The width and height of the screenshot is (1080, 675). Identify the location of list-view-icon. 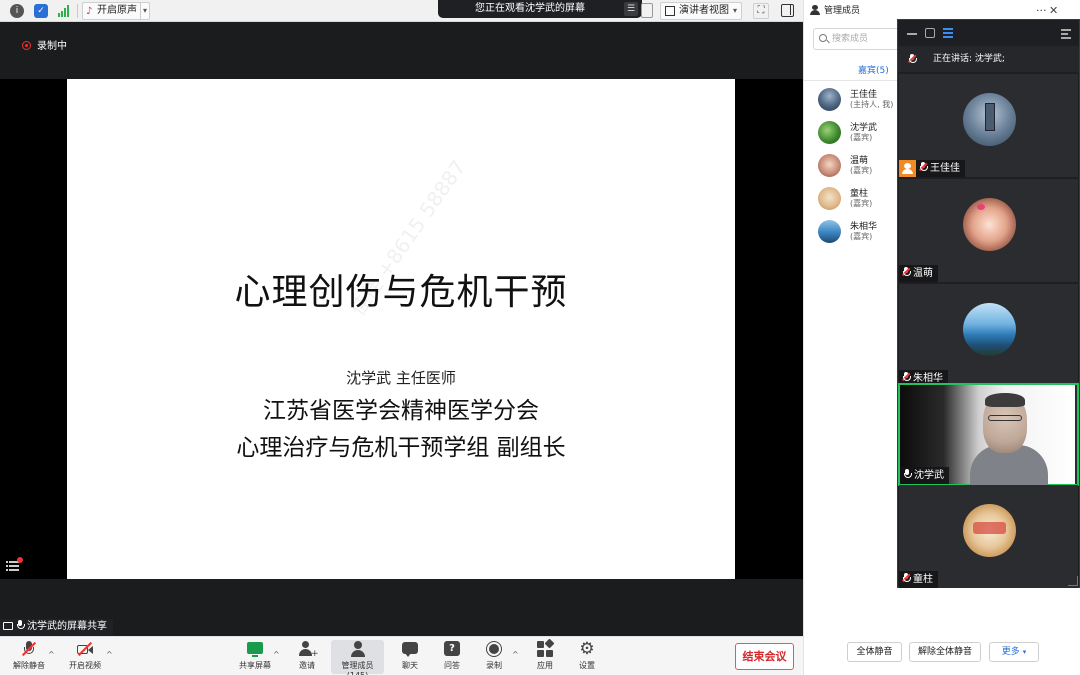
(948, 33).